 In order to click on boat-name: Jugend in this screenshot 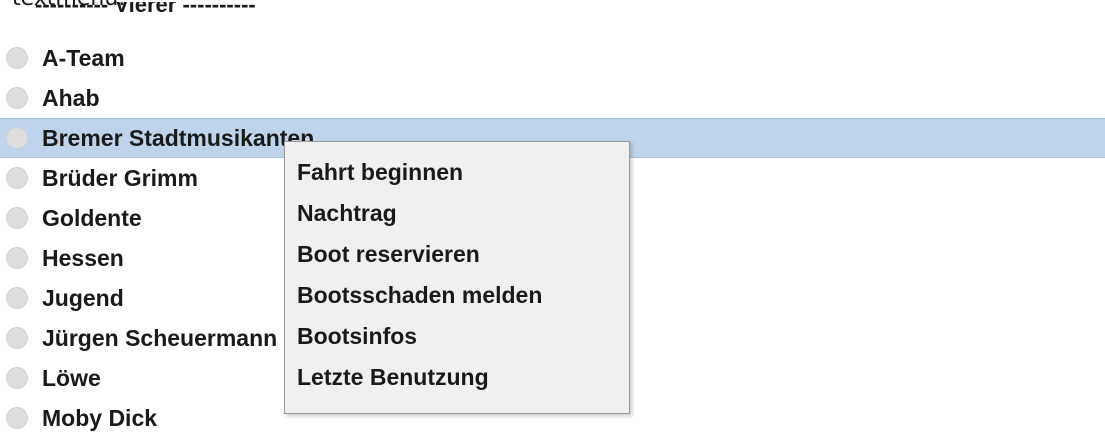, I will do `click(83, 297)`.